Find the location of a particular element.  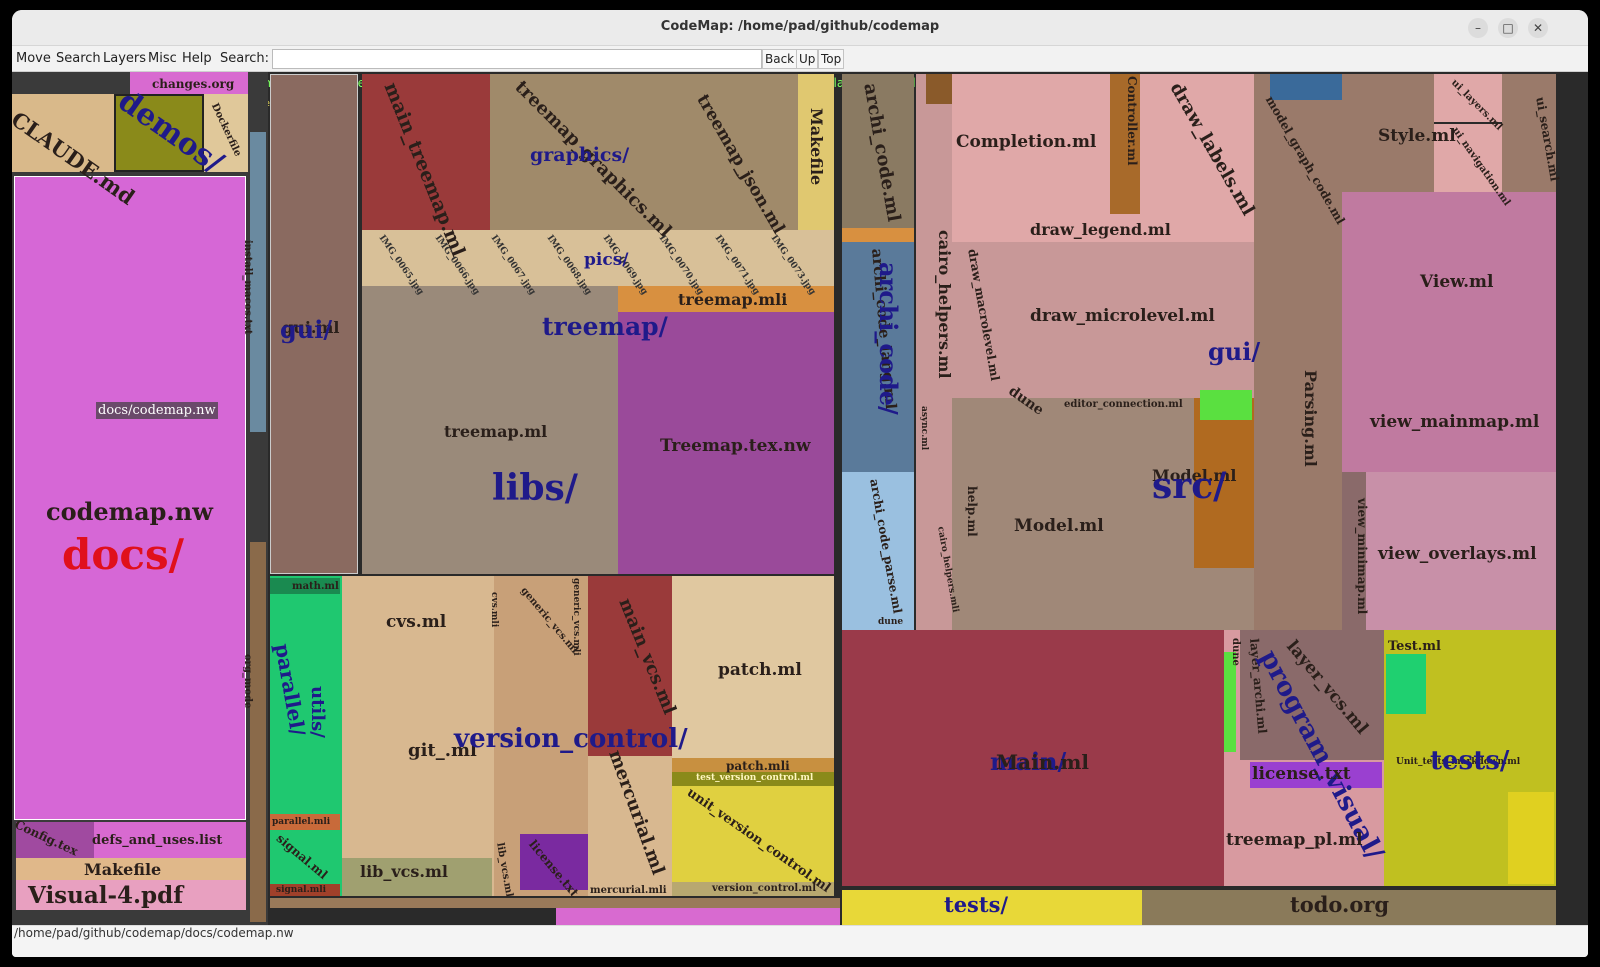

parallel-mli-label: parallel.mli is located at coordinates (301, 822).